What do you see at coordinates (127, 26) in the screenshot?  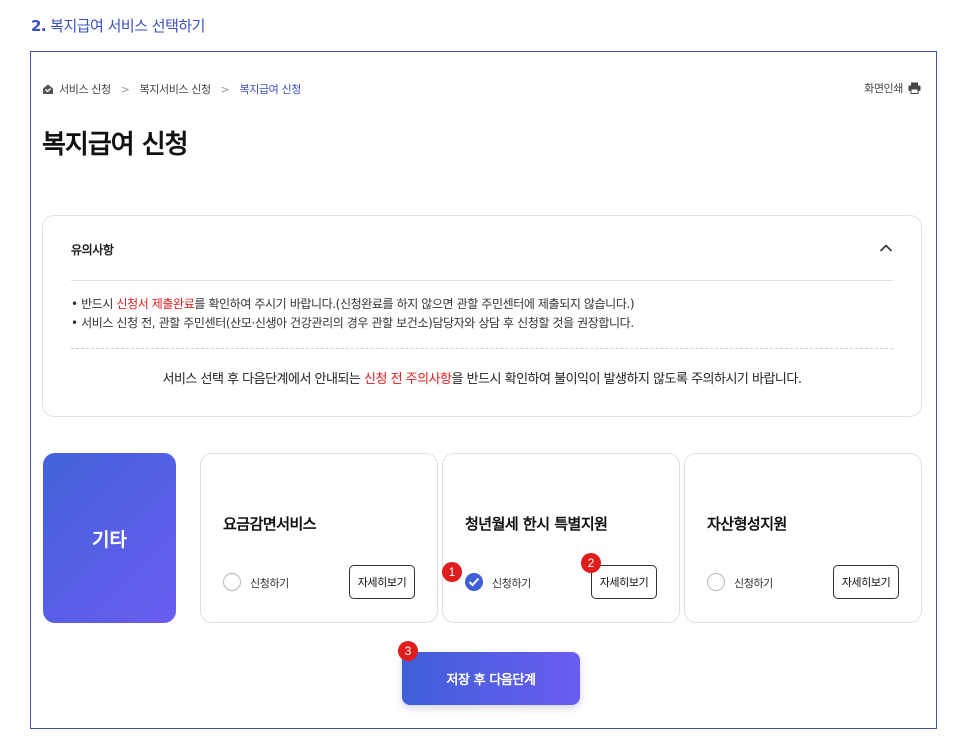 I see `step-title-text: 복지급여 서비스 선택하기` at bounding box center [127, 26].